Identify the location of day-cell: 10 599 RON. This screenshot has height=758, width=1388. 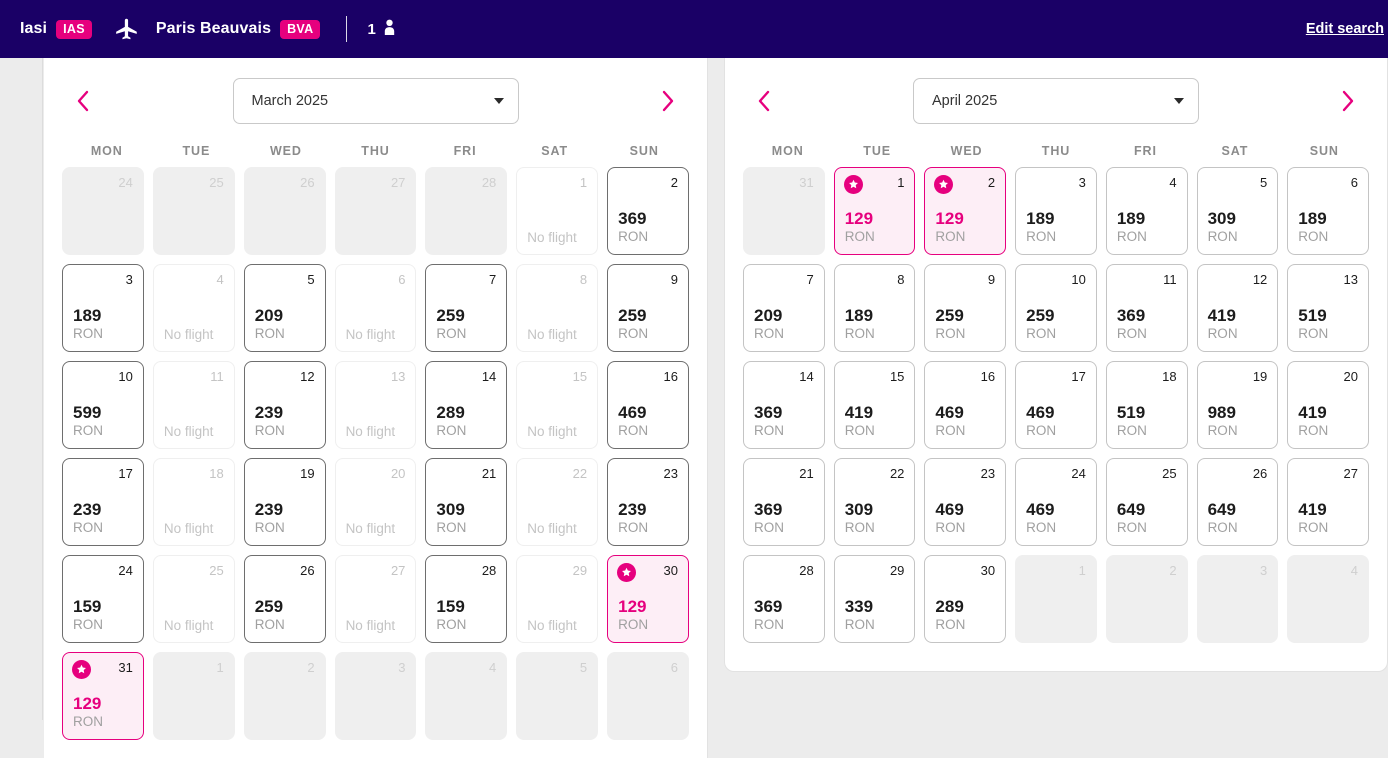
(103, 405).